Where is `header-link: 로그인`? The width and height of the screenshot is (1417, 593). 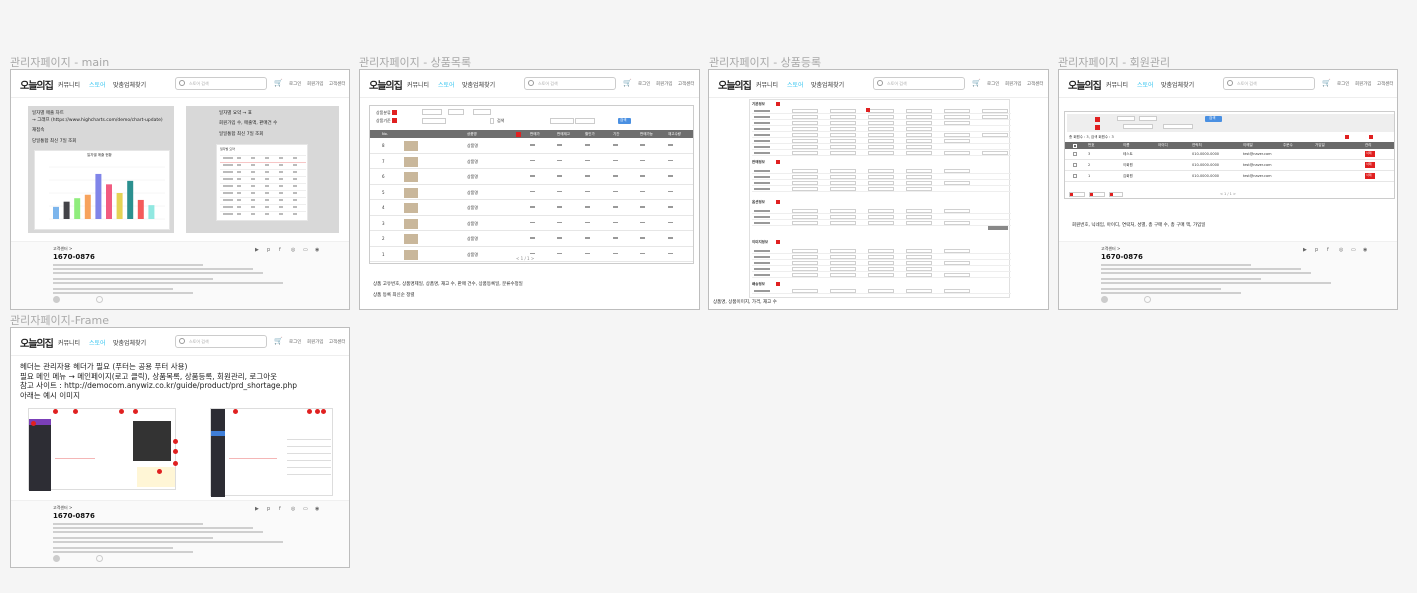 header-link: 로그인 is located at coordinates (1343, 84).